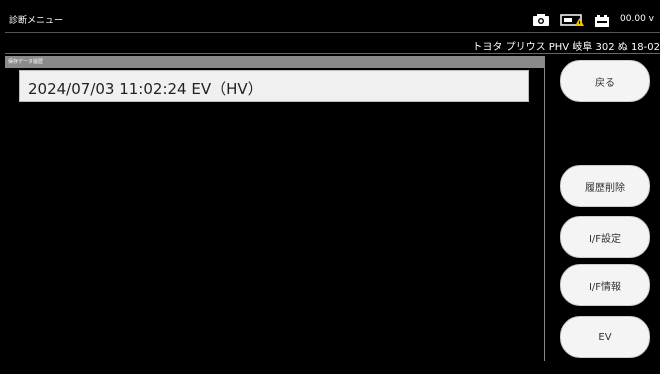  Describe the element at coordinates (566, 47) in the screenshot. I see `vehicle-info: トヨタ プリウス PHV 岐阜 302 ぬ 18-02` at that location.